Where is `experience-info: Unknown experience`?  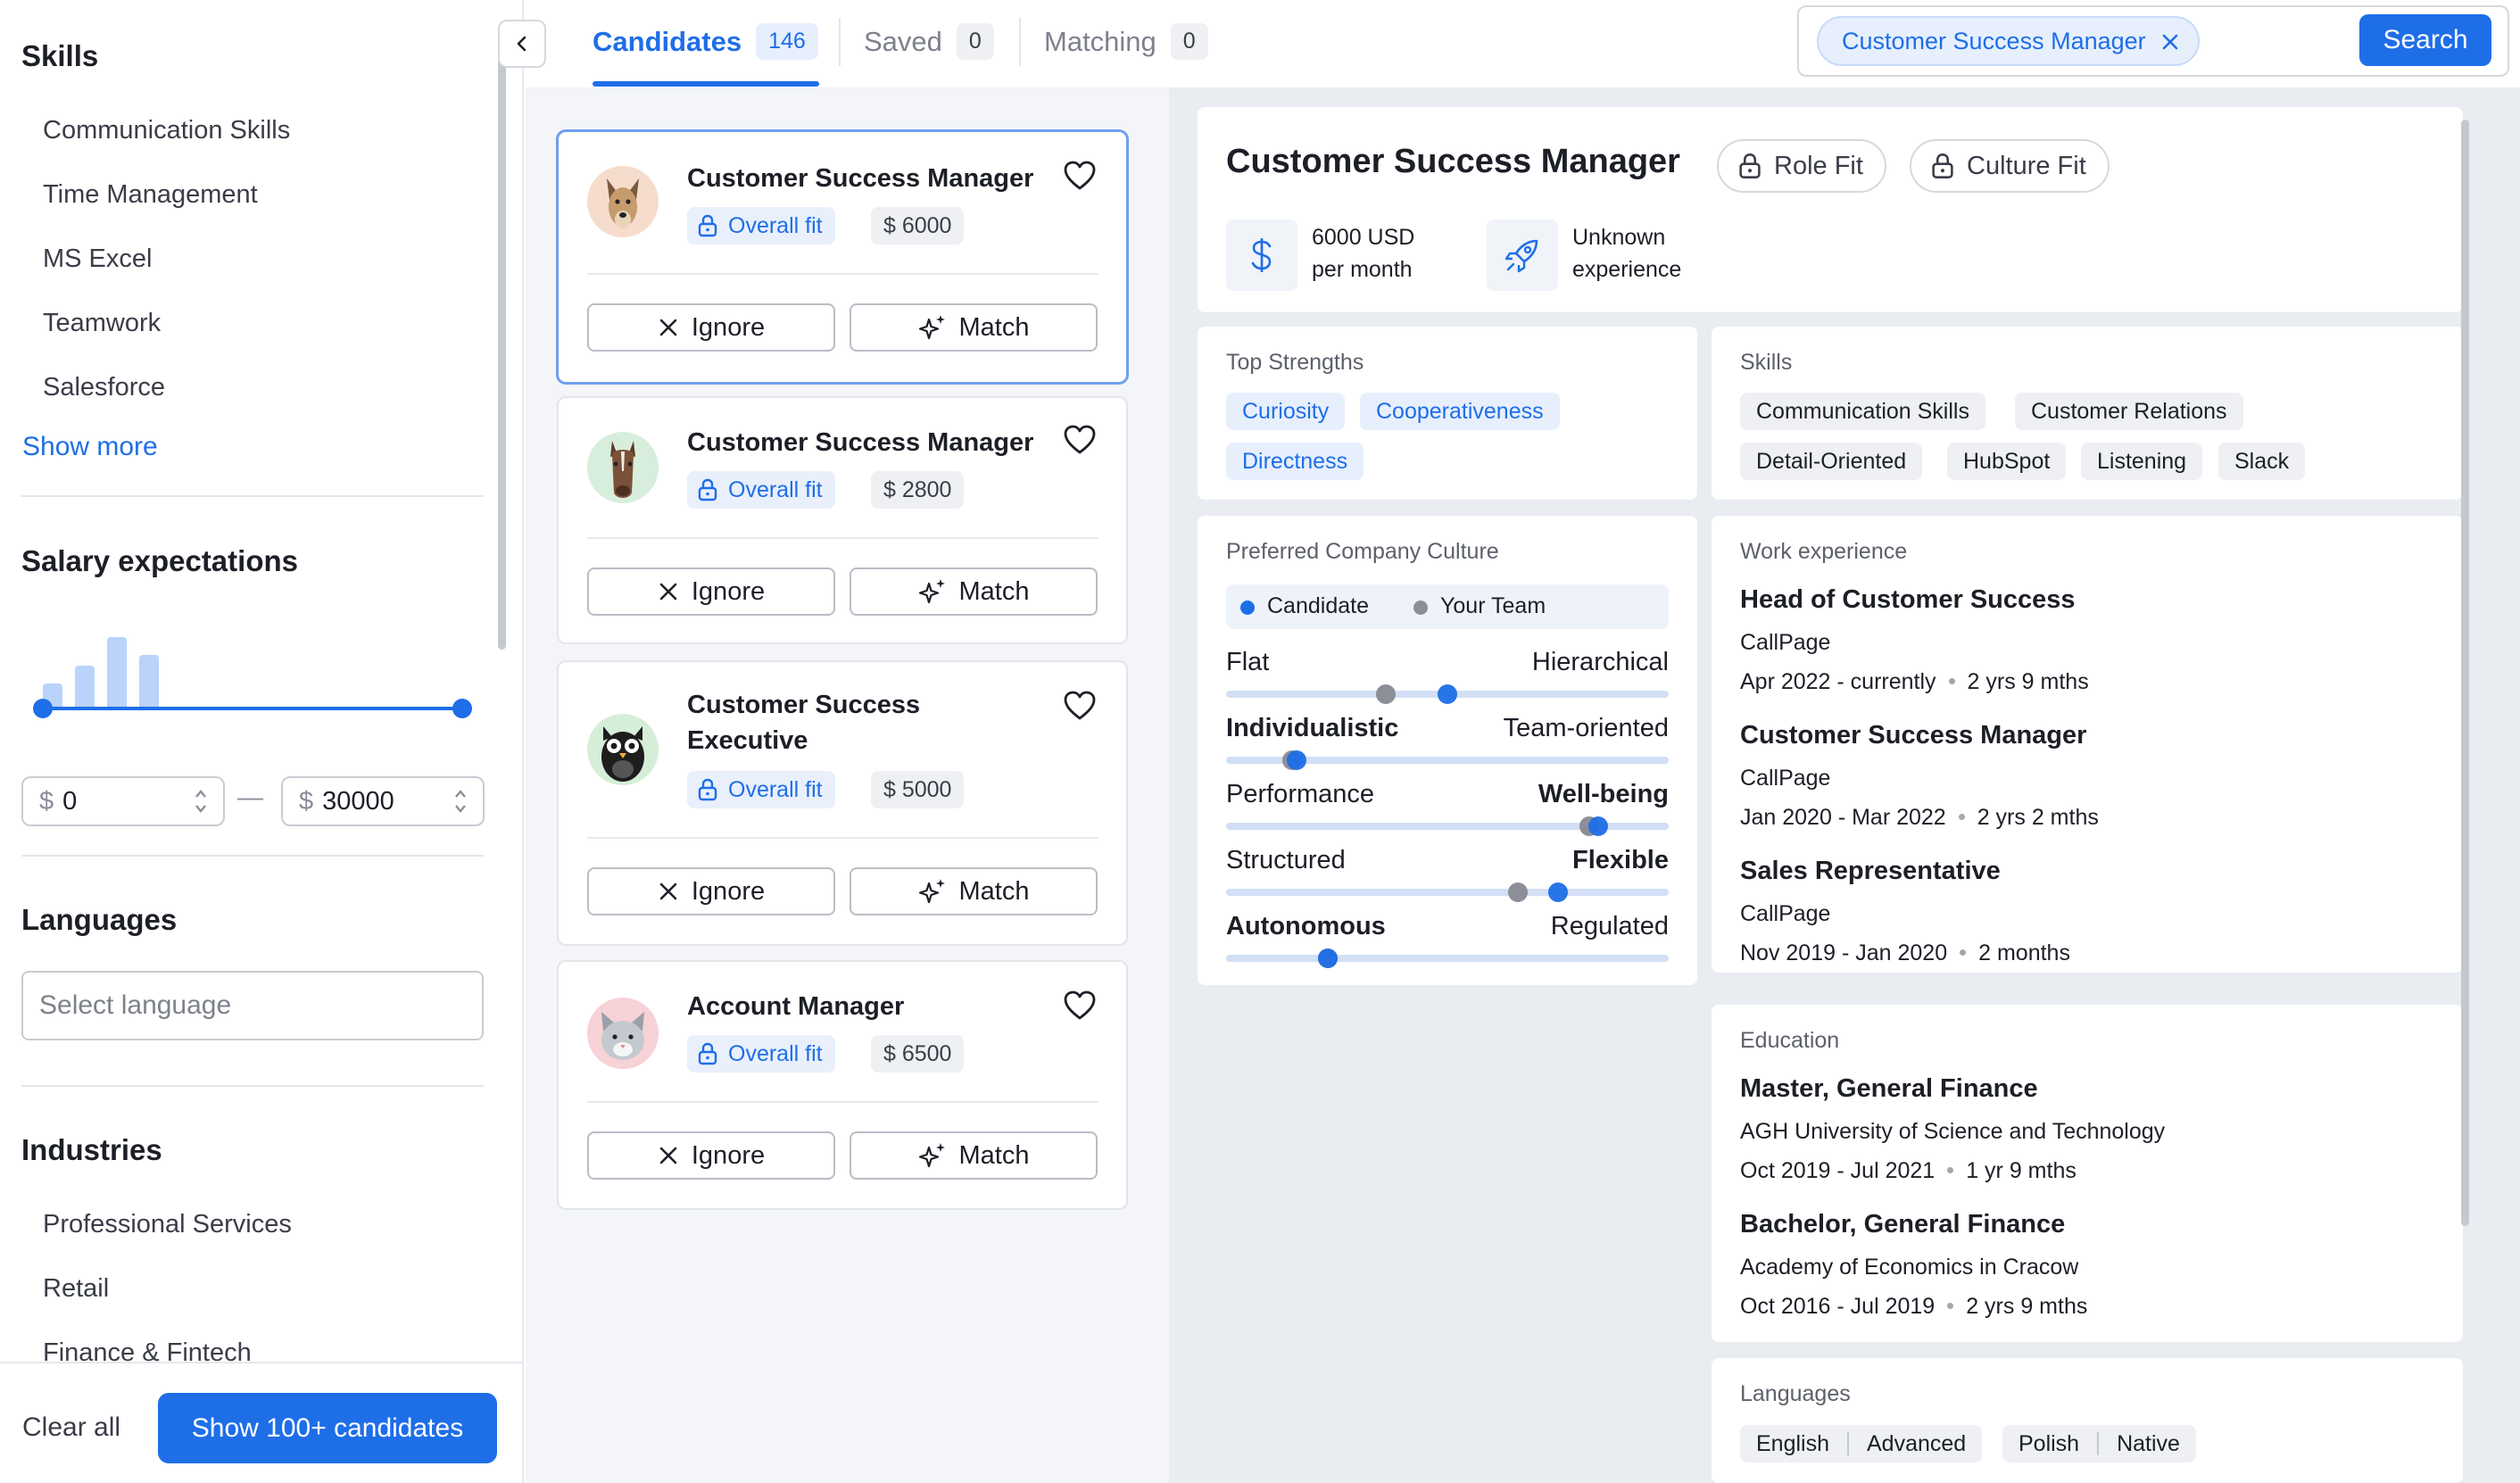
experience-info: Unknown experience is located at coordinates (1626, 253).